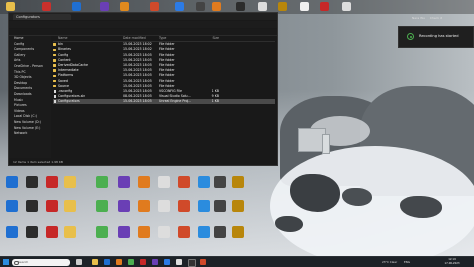 The width and height of the screenshot is (474, 267). Describe the element at coordinates (23, 261) in the screenshot. I see `taskbar-search-placeholder: Search` at that location.